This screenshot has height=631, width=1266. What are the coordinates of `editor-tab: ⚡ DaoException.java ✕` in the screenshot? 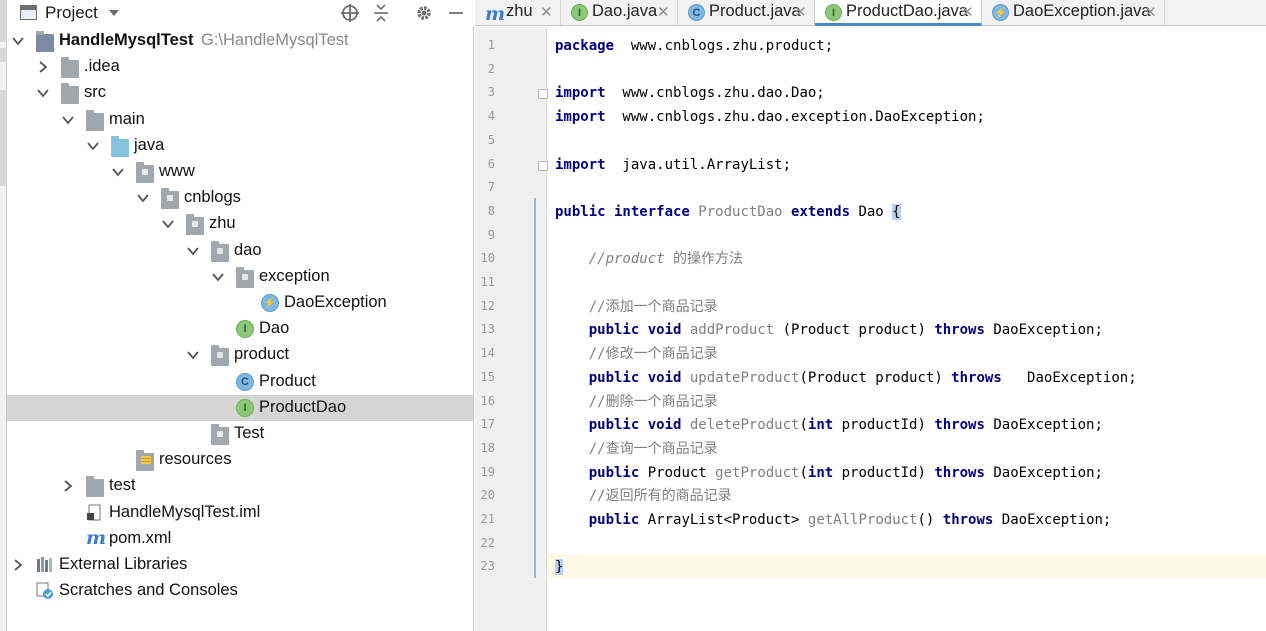 It's located at (1073, 13).